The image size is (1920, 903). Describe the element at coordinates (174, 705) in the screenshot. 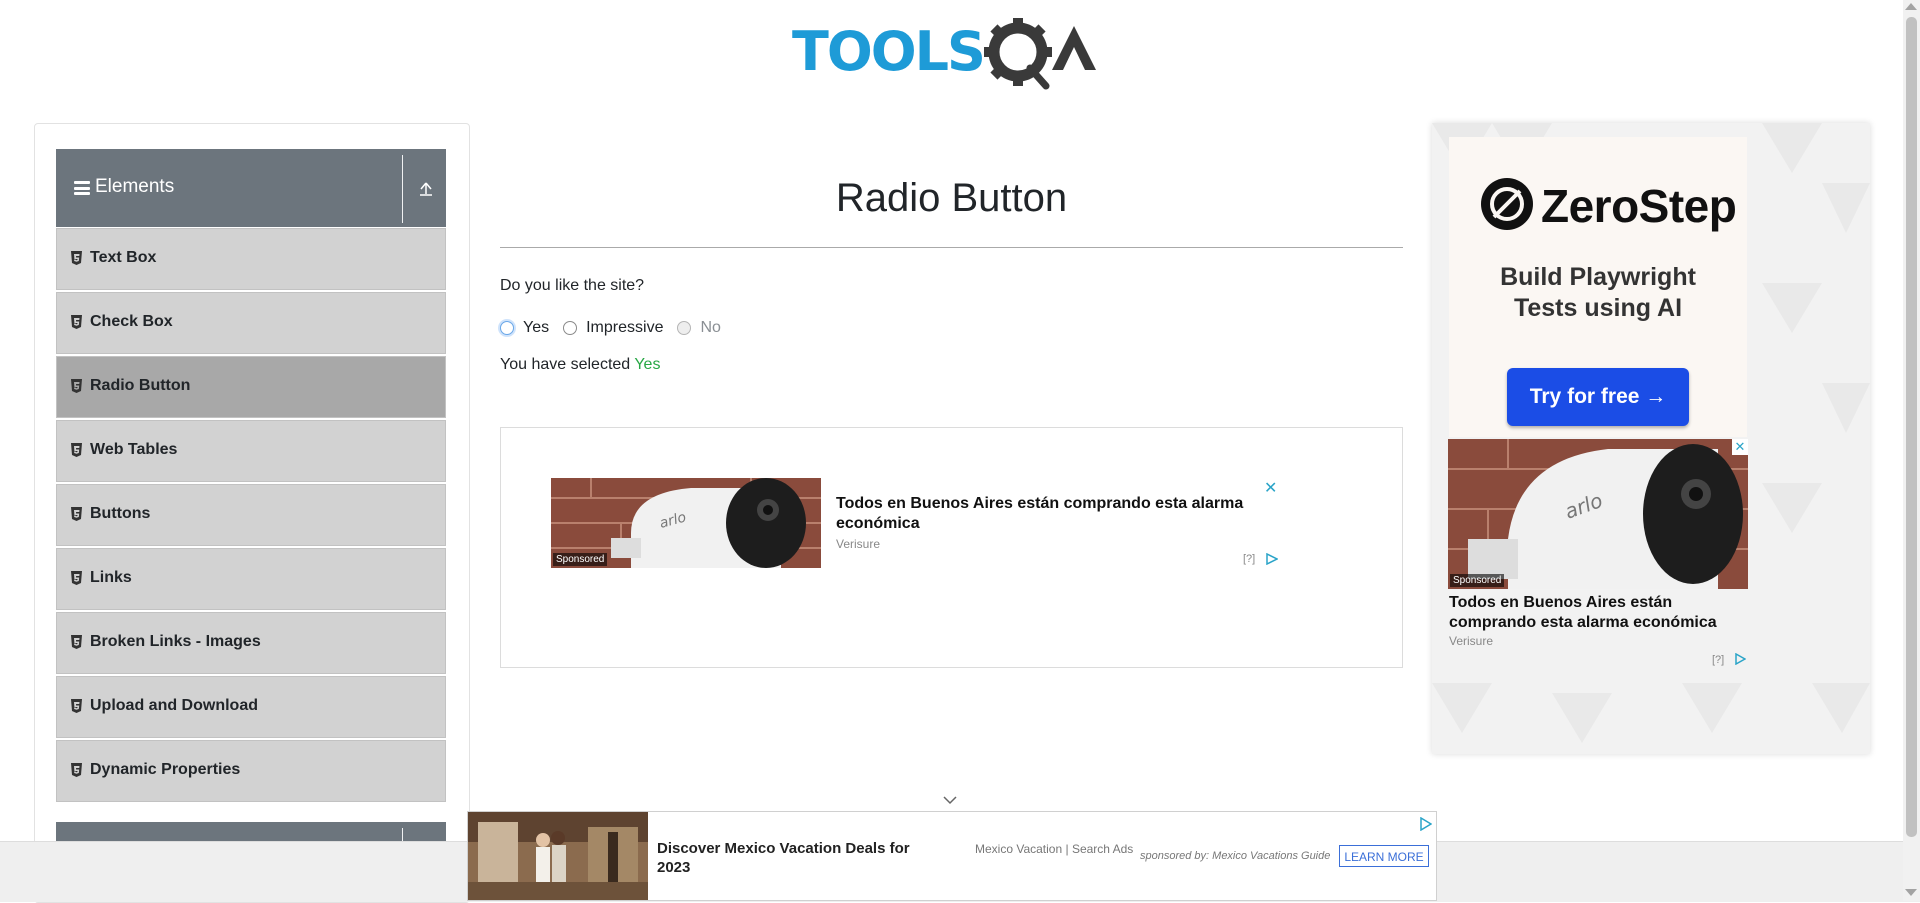

I see `sidebar-item-label: Upload and Download` at that location.